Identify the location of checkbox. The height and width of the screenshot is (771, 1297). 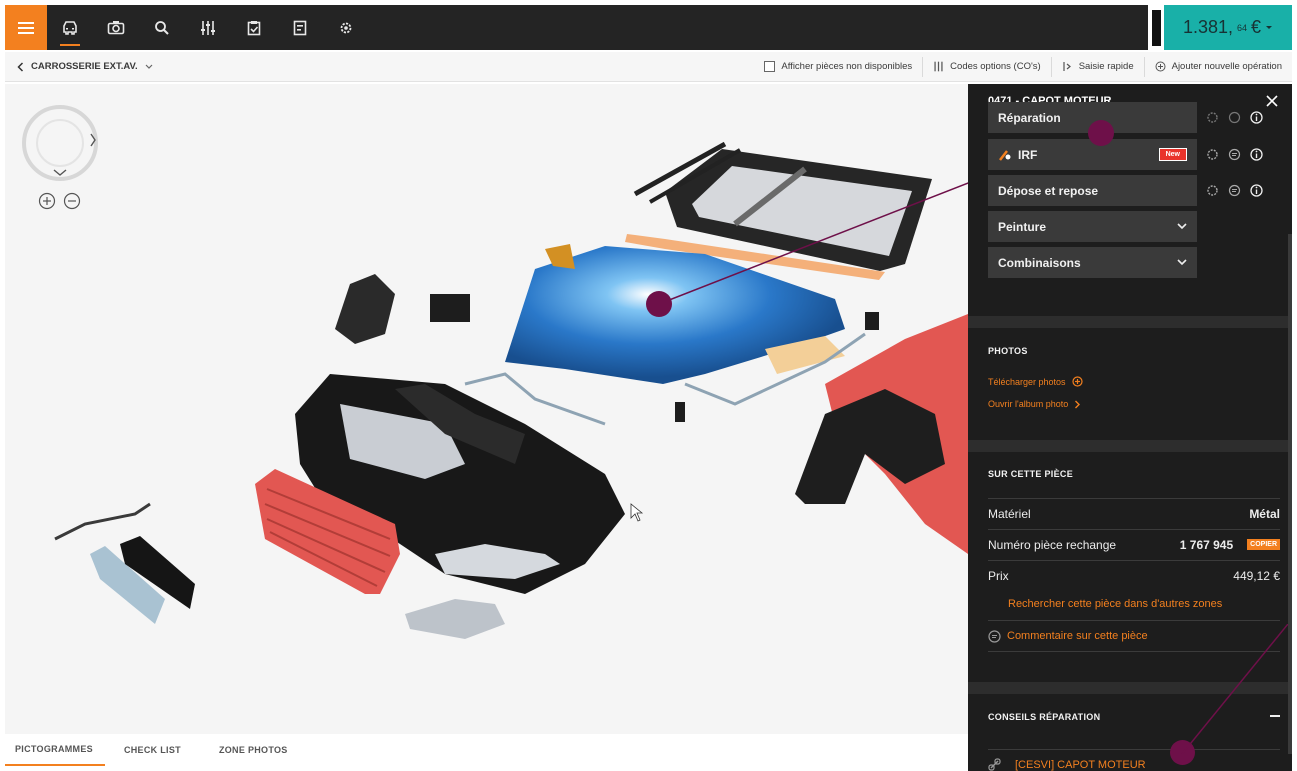
(770, 66).